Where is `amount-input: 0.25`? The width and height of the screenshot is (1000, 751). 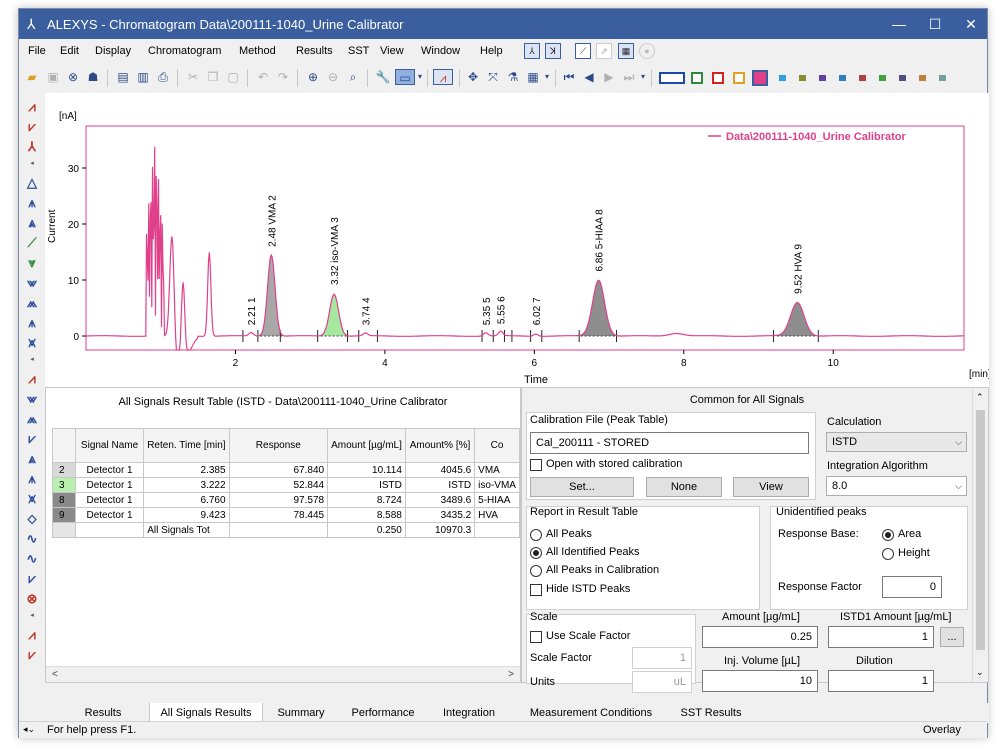 amount-input: 0.25 is located at coordinates (760, 637).